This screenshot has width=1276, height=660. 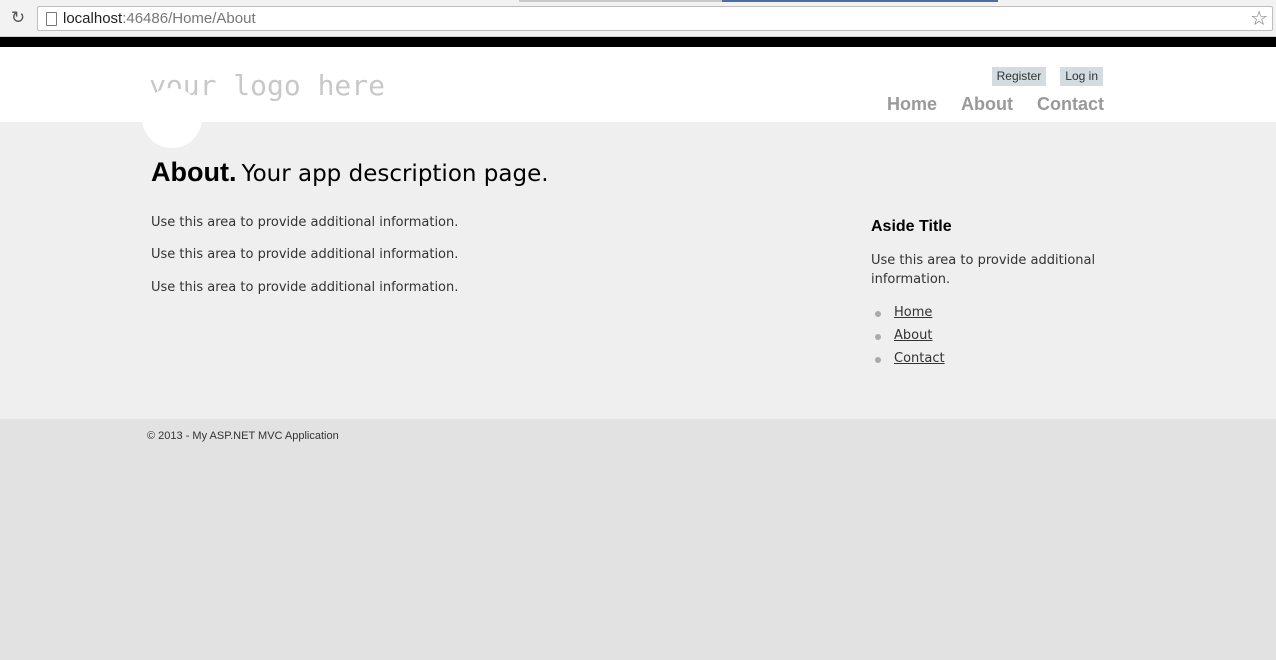 What do you see at coordinates (189, 18) in the screenshot?
I see `url-path: :46486/Home/About` at bounding box center [189, 18].